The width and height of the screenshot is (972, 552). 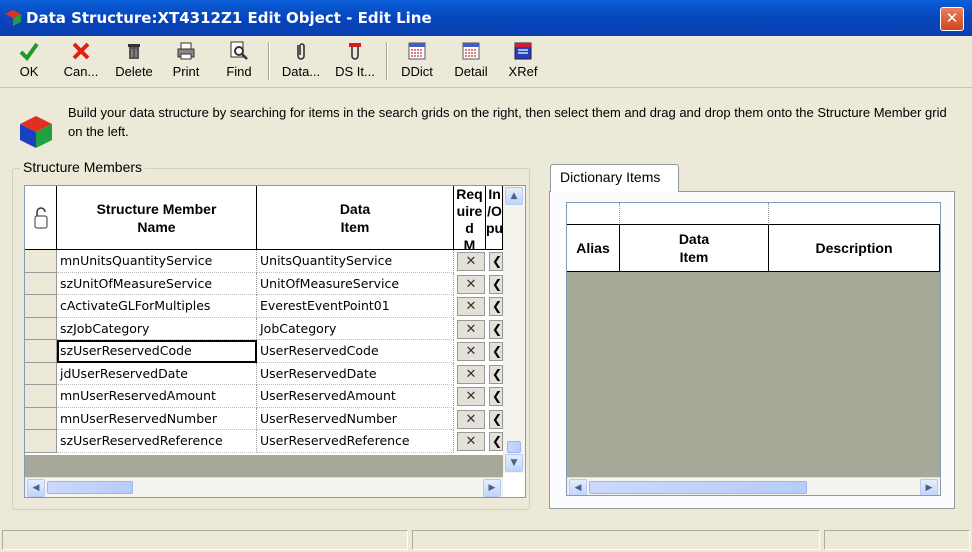 I want to click on member-row: mnUserReservedNumber UserReservedNumber ✕ ❮, so click(x=264, y=418).